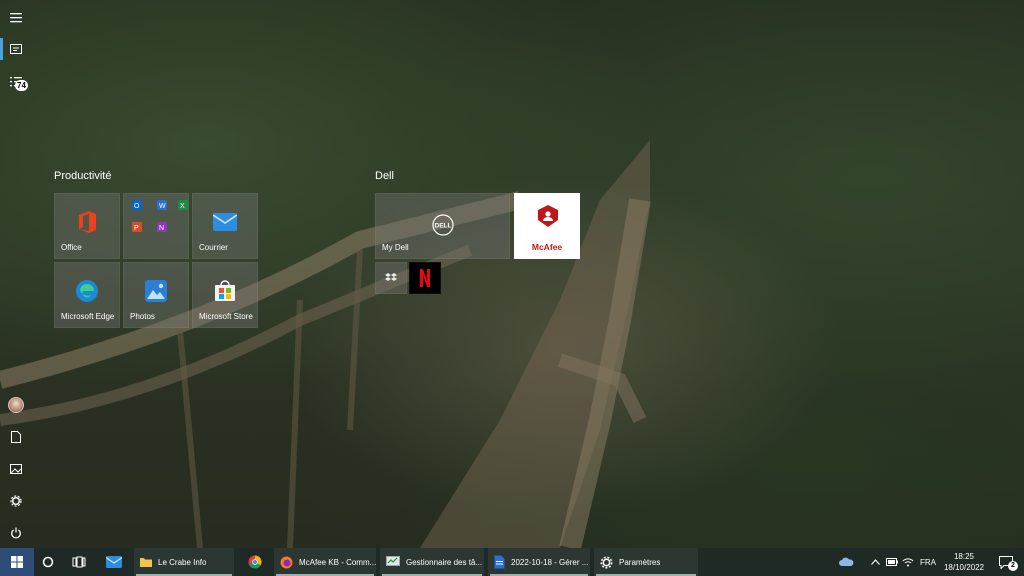 Image resolution: width=1024 pixels, height=576 pixels. I want to click on svg-text: N, so click(161, 228).